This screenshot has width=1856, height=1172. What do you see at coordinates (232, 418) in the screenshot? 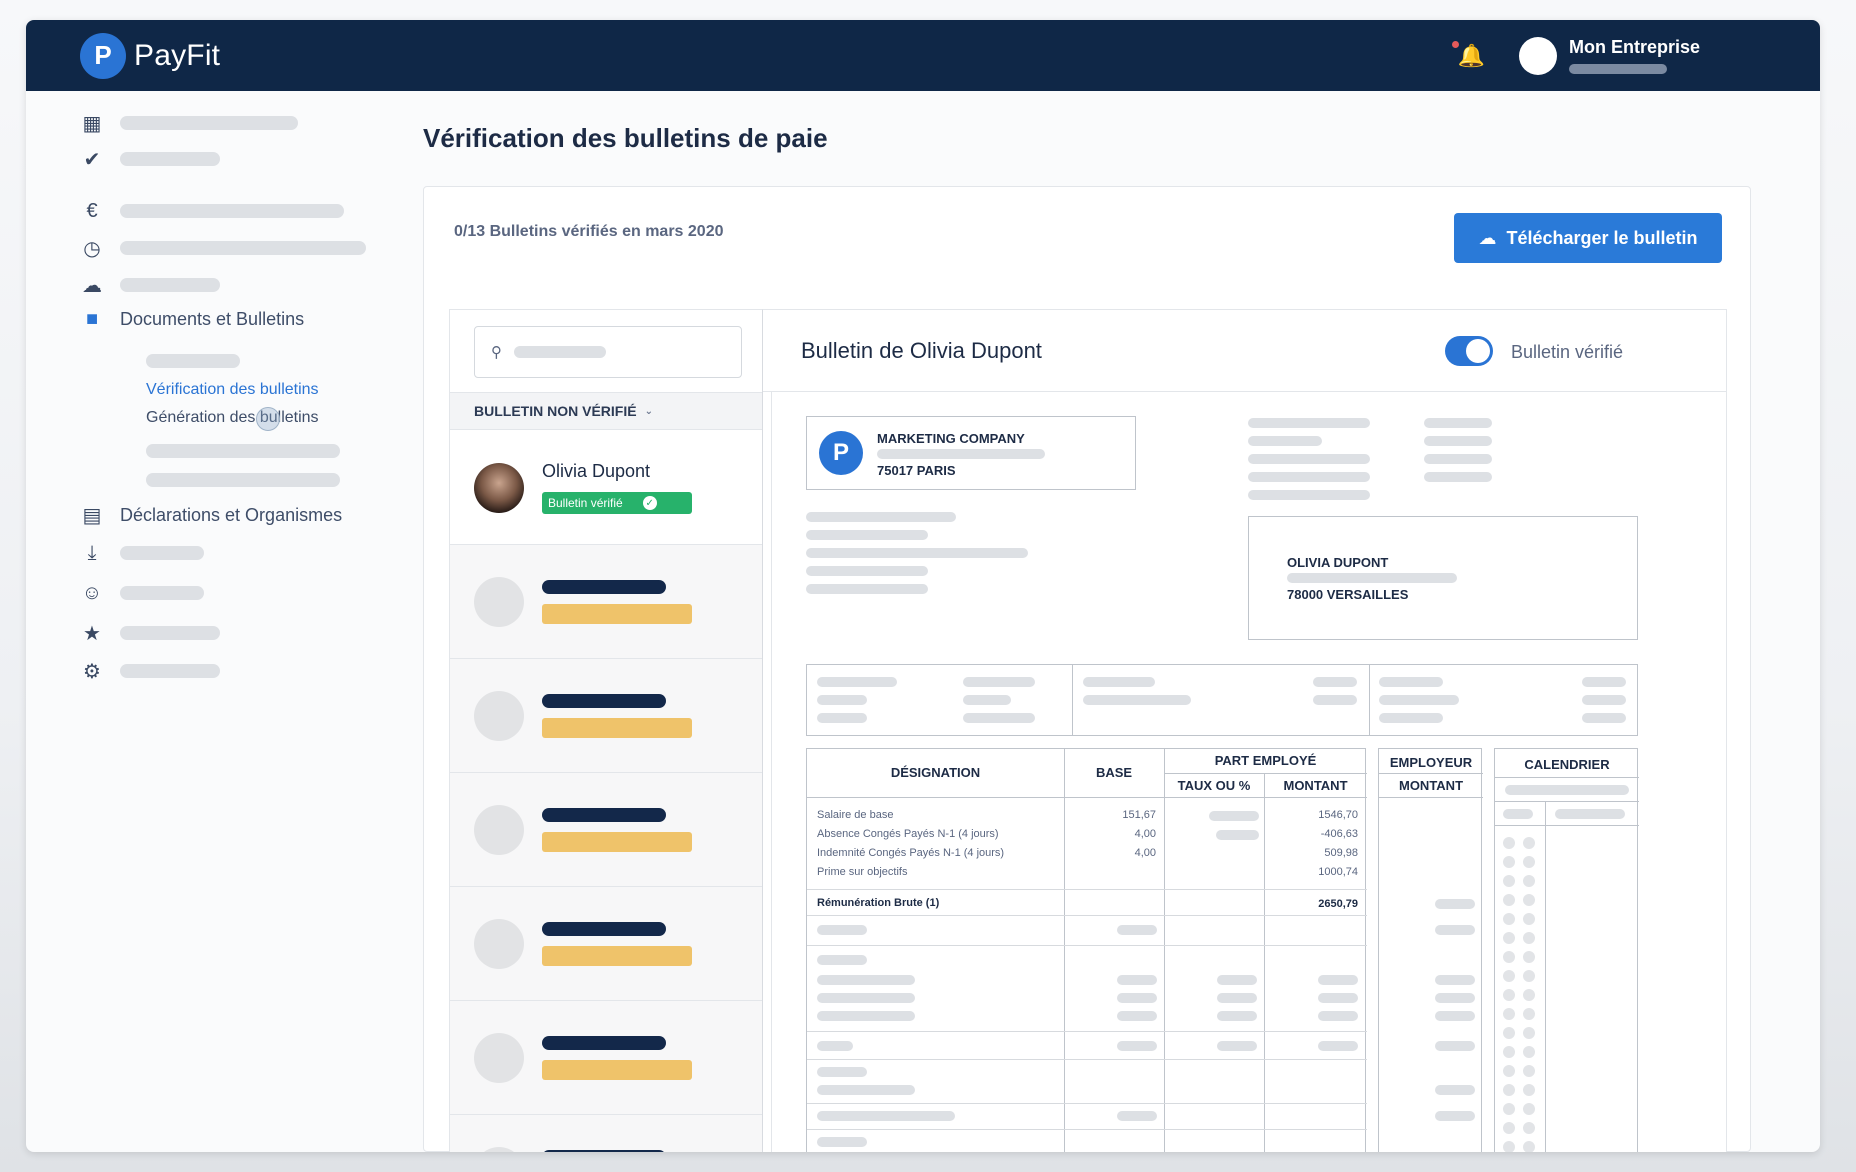
I see `sidebar-link-generation: Génération des bulletins` at bounding box center [232, 418].